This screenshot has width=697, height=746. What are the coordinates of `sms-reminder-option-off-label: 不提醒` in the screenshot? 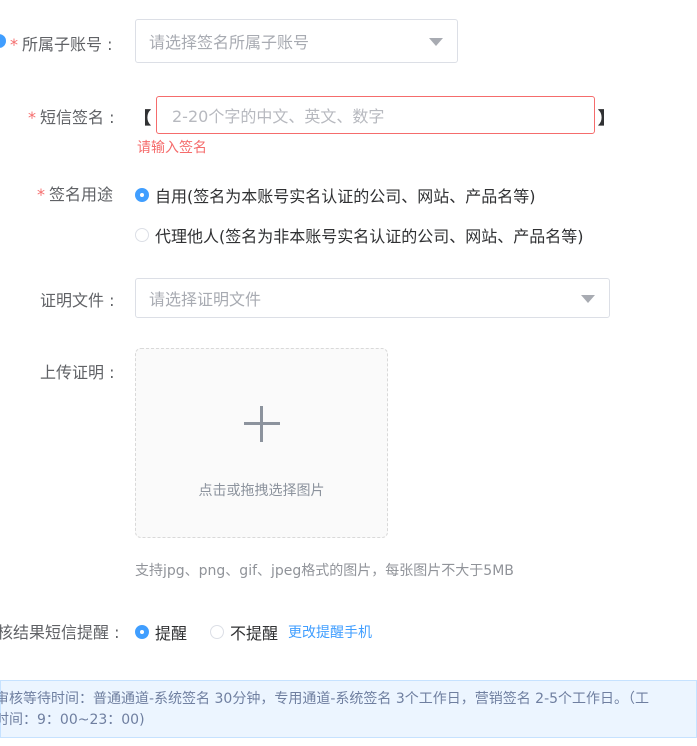 It's located at (254, 633).